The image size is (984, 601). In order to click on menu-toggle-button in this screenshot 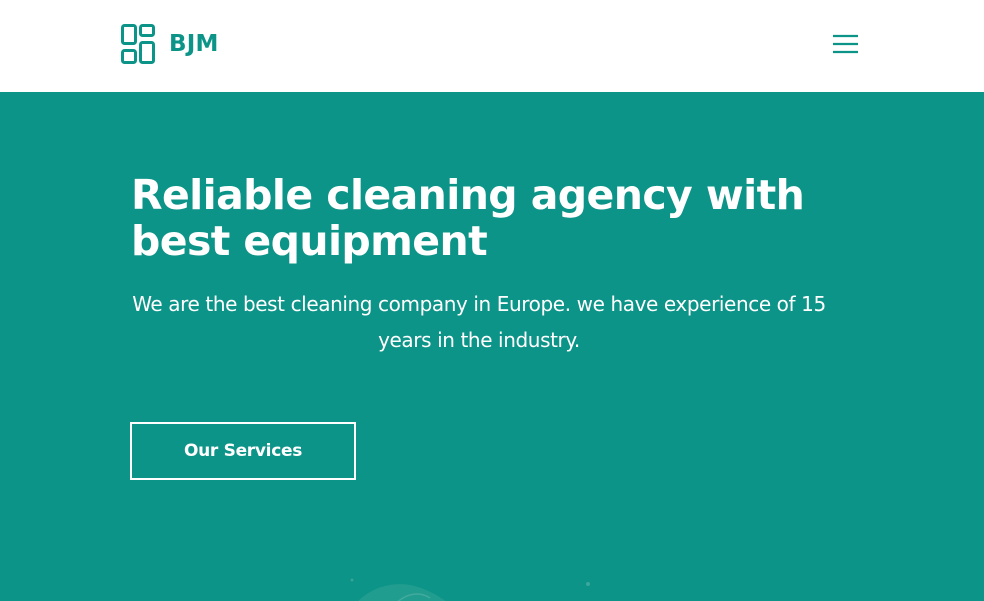, I will do `click(845, 44)`.